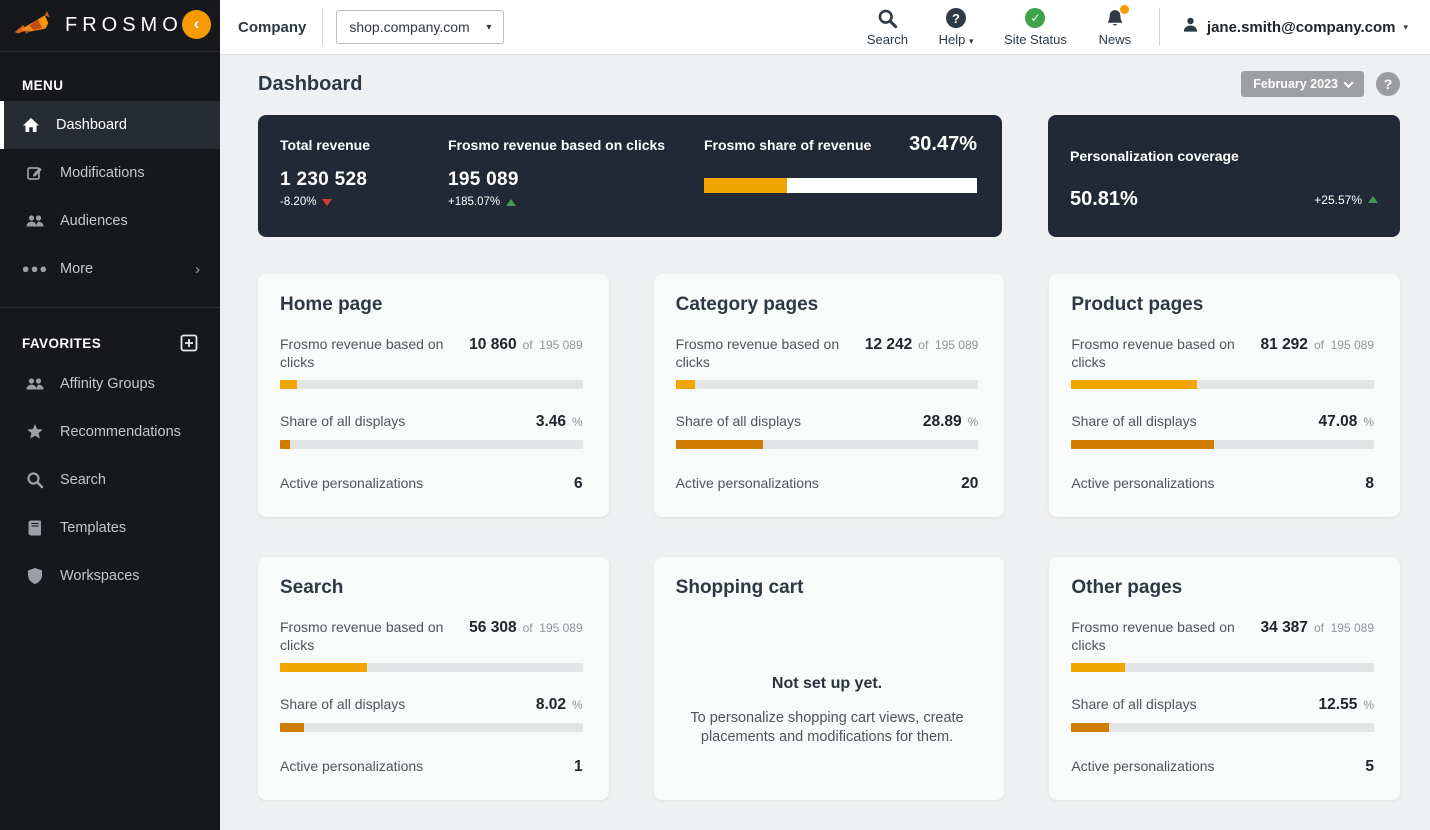  I want to click on topnav-site-status: ✓ Site Status, so click(1035, 27).